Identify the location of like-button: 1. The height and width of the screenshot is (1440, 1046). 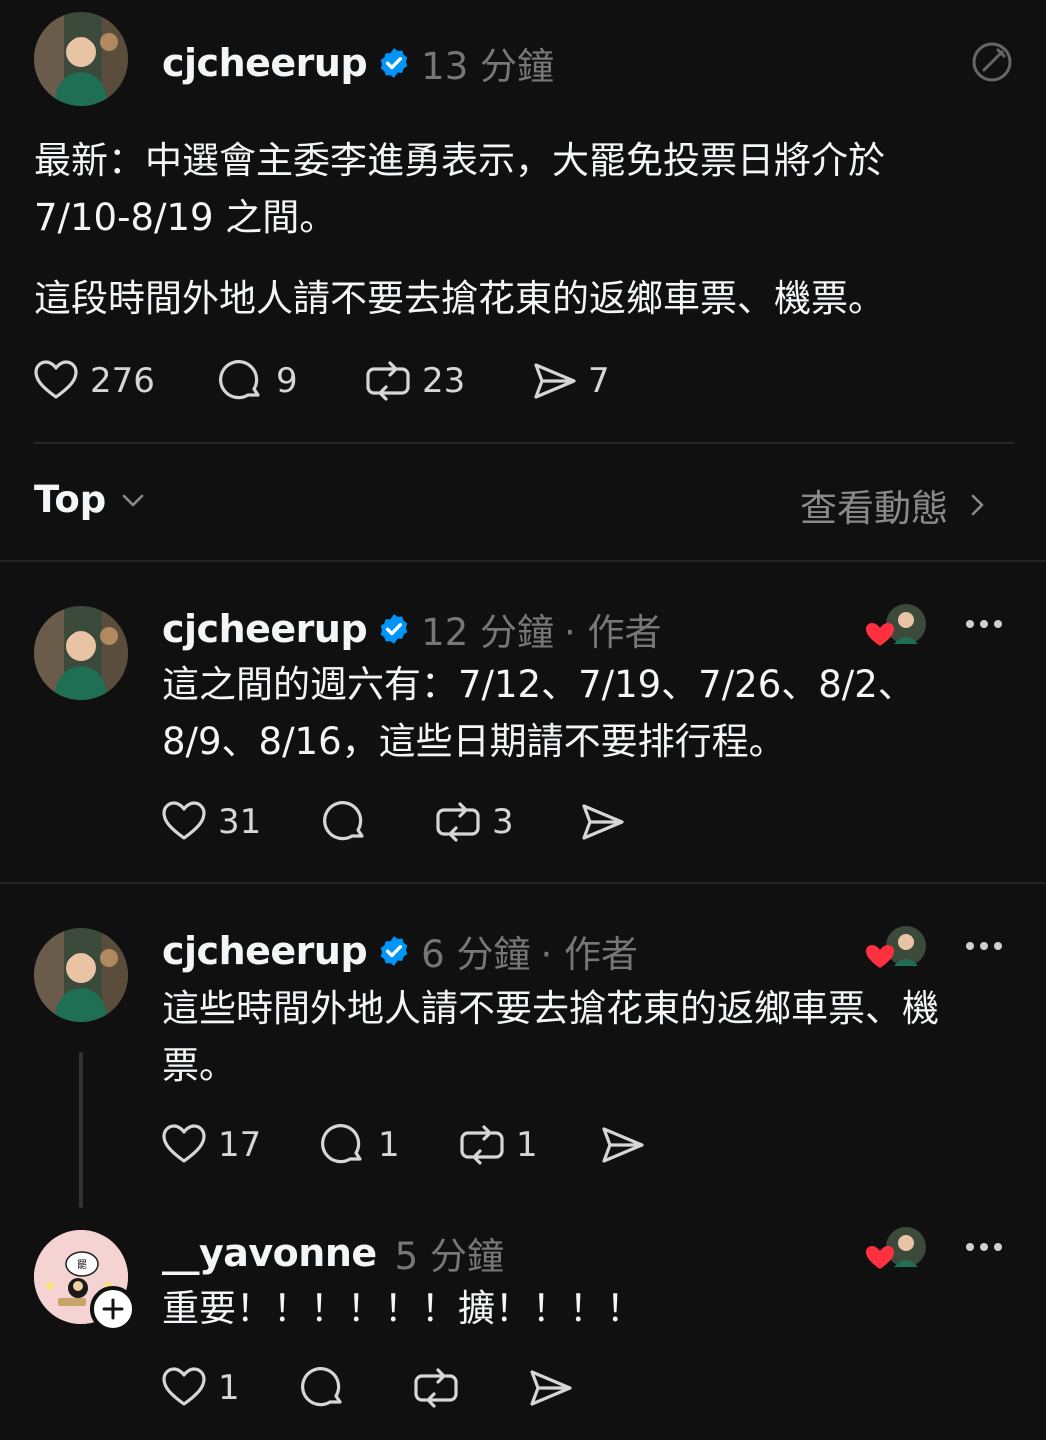
(200, 1388).